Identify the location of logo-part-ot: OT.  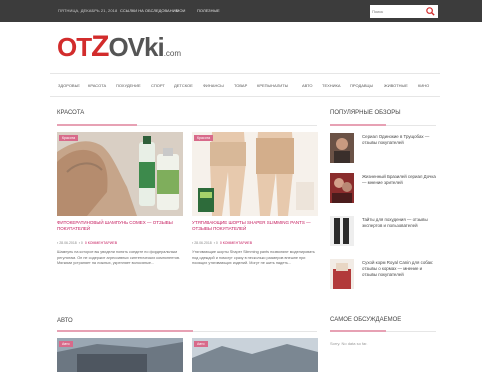
(74, 47).